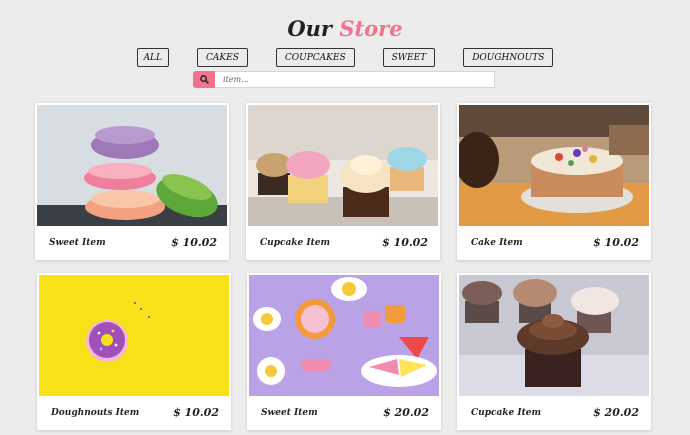  What do you see at coordinates (134, 335) in the screenshot?
I see `product-image-donut` at bounding box center [134, 335].